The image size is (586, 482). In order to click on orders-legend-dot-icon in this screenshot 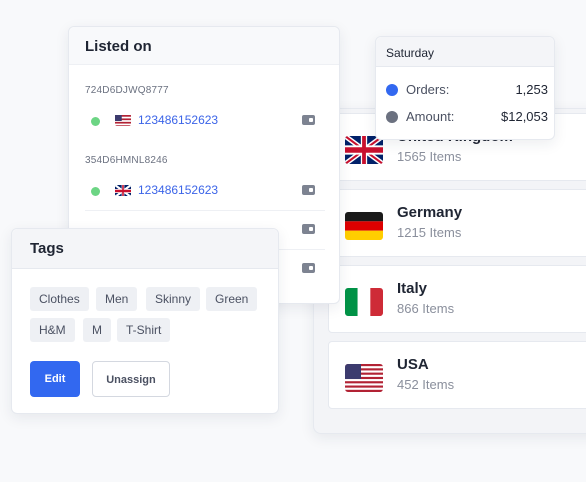, I will do `click(392, 90)`.